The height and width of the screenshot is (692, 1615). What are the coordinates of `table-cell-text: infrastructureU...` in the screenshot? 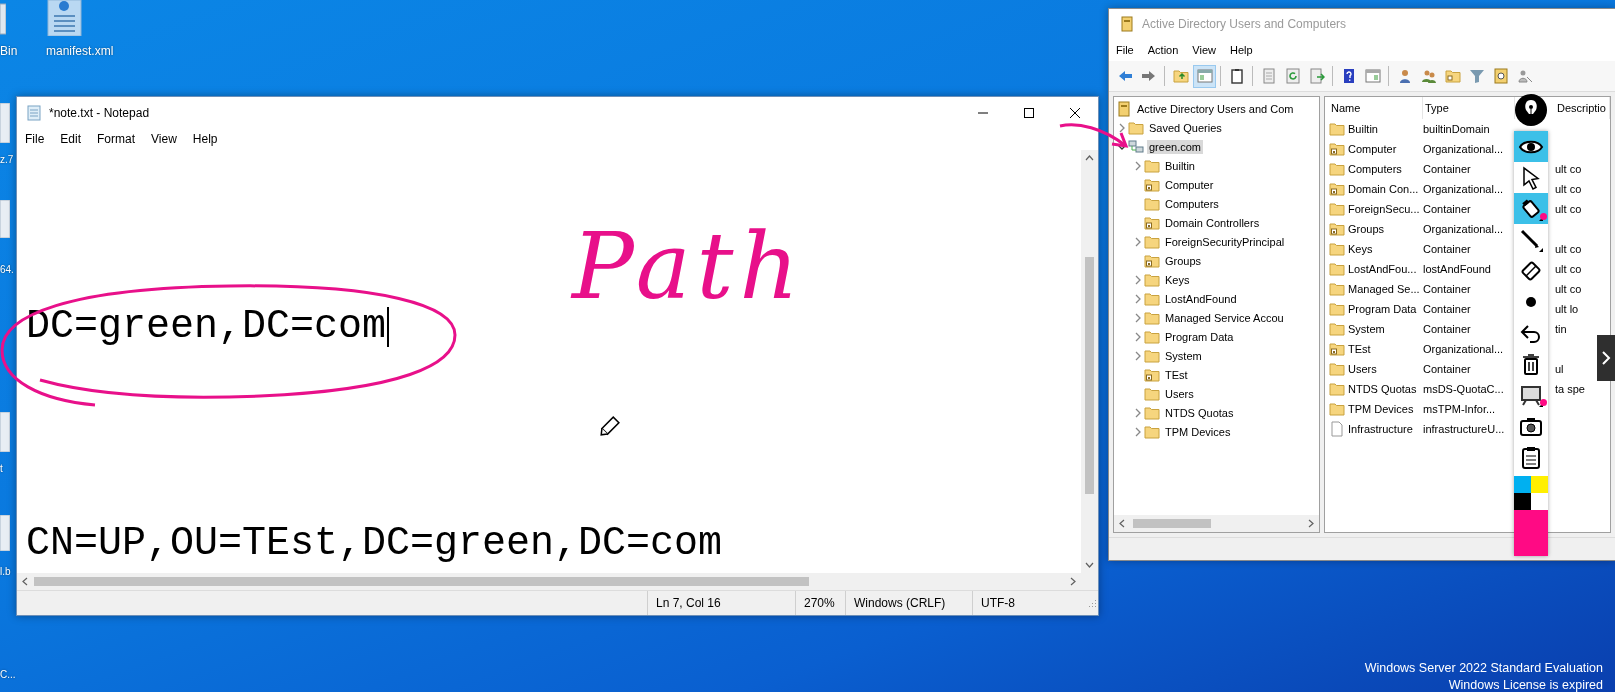 It's located at (1464, 429).